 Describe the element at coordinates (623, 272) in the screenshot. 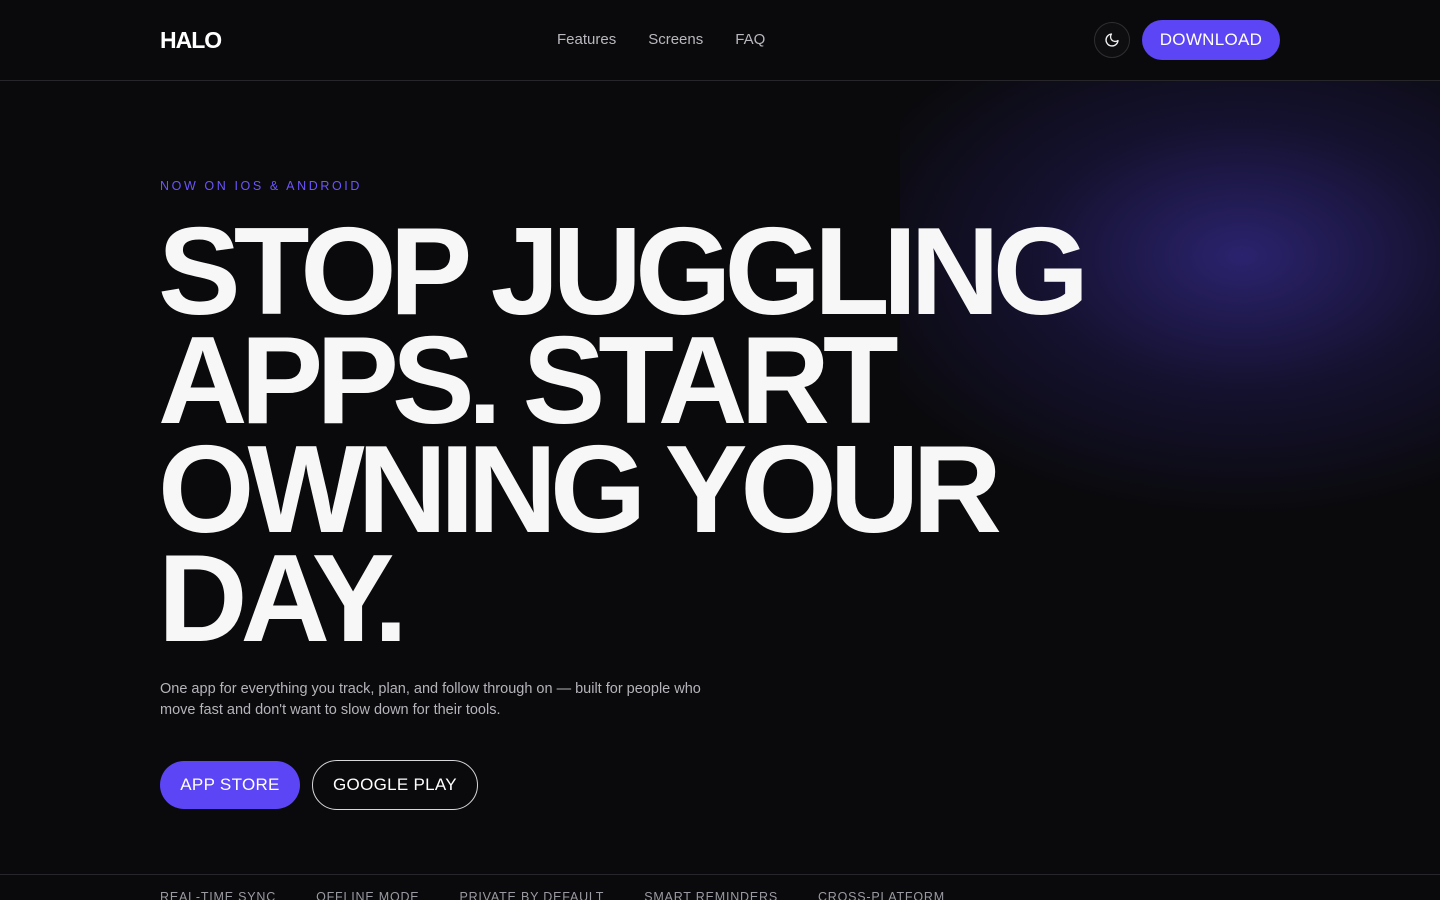

I see `headline-line: STOP JUGGLING` at that location.